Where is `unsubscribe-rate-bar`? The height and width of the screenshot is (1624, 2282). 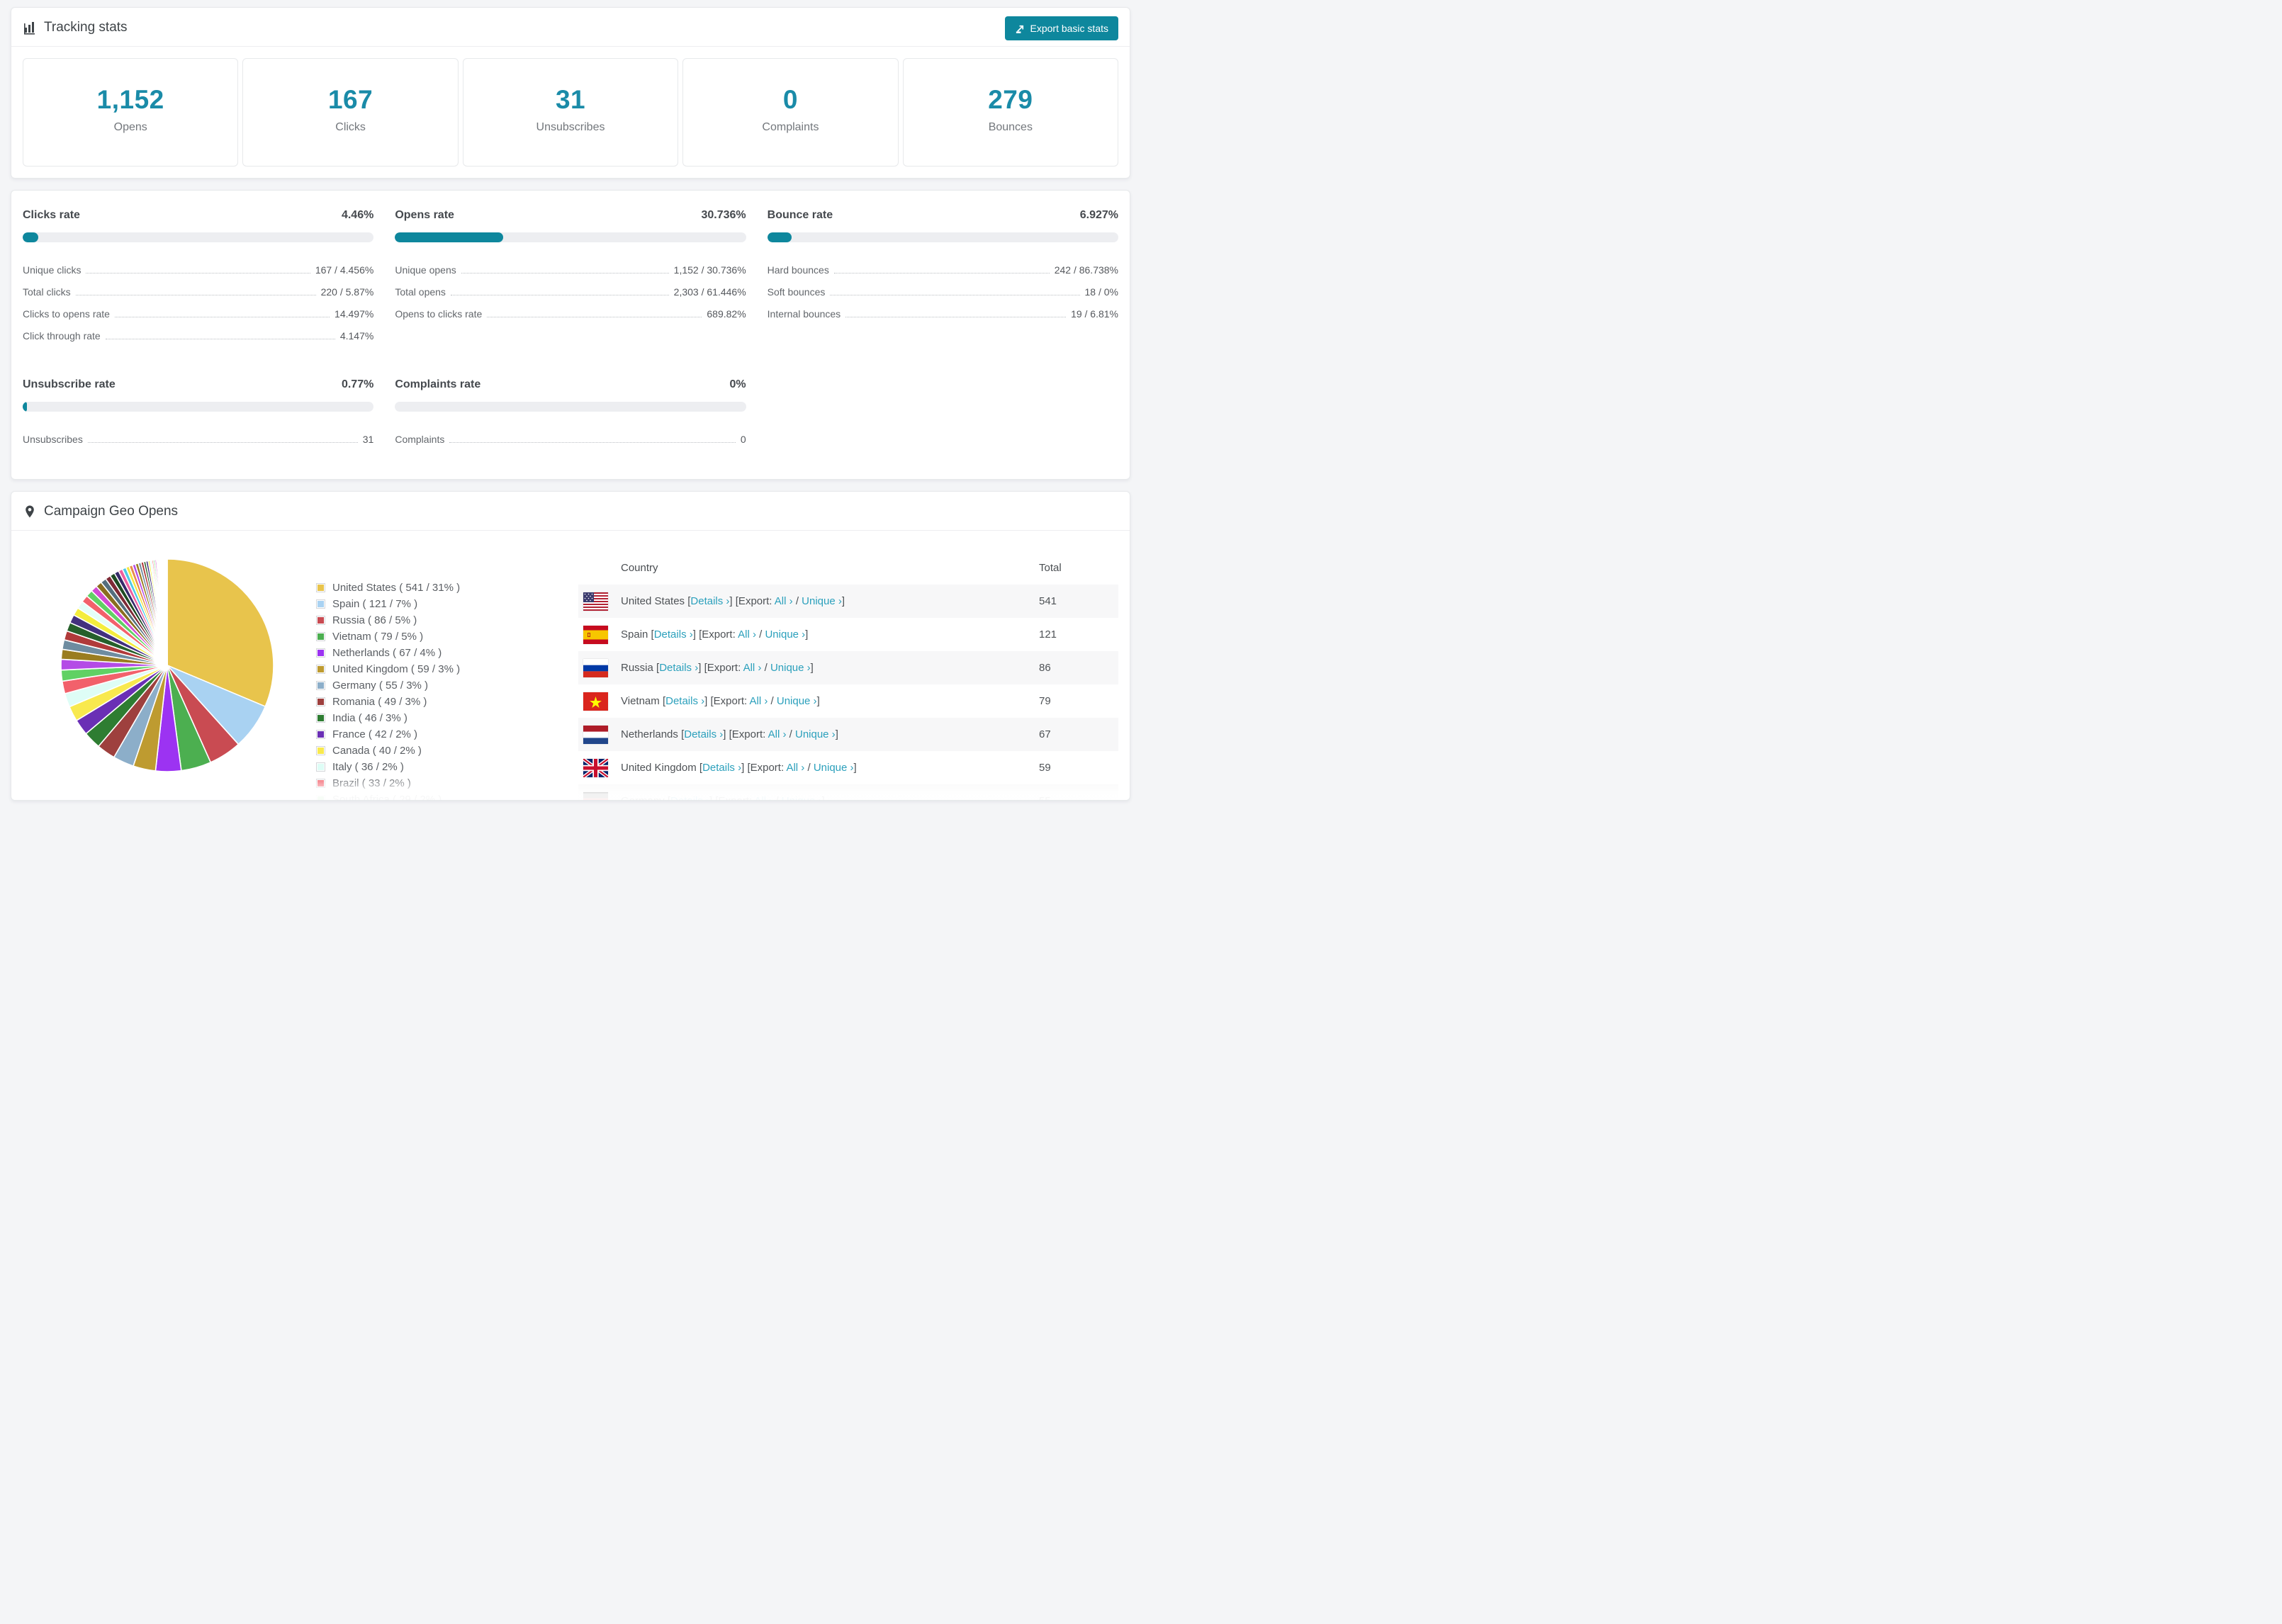
unsubscribe-rate-bar is located at coordinates (198, 407).